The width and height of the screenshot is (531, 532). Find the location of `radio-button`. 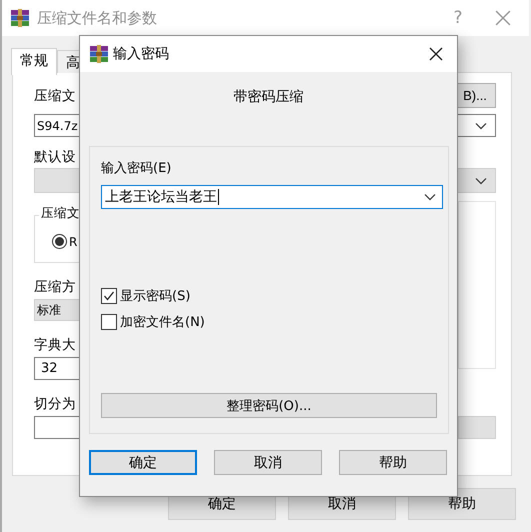

radio-button is located at coordinates (59, 241).